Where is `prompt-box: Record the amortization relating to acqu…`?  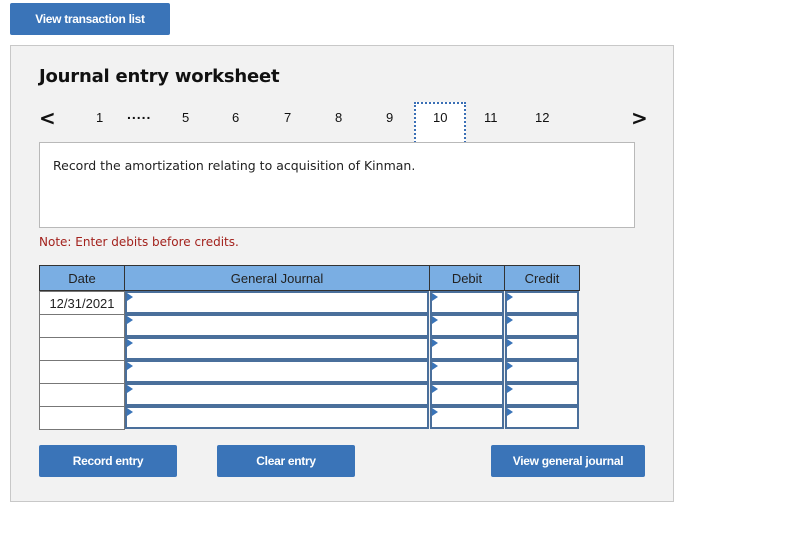
prompt-box: Record the amortization relating to acqu… is located at coordinates (337, 185).